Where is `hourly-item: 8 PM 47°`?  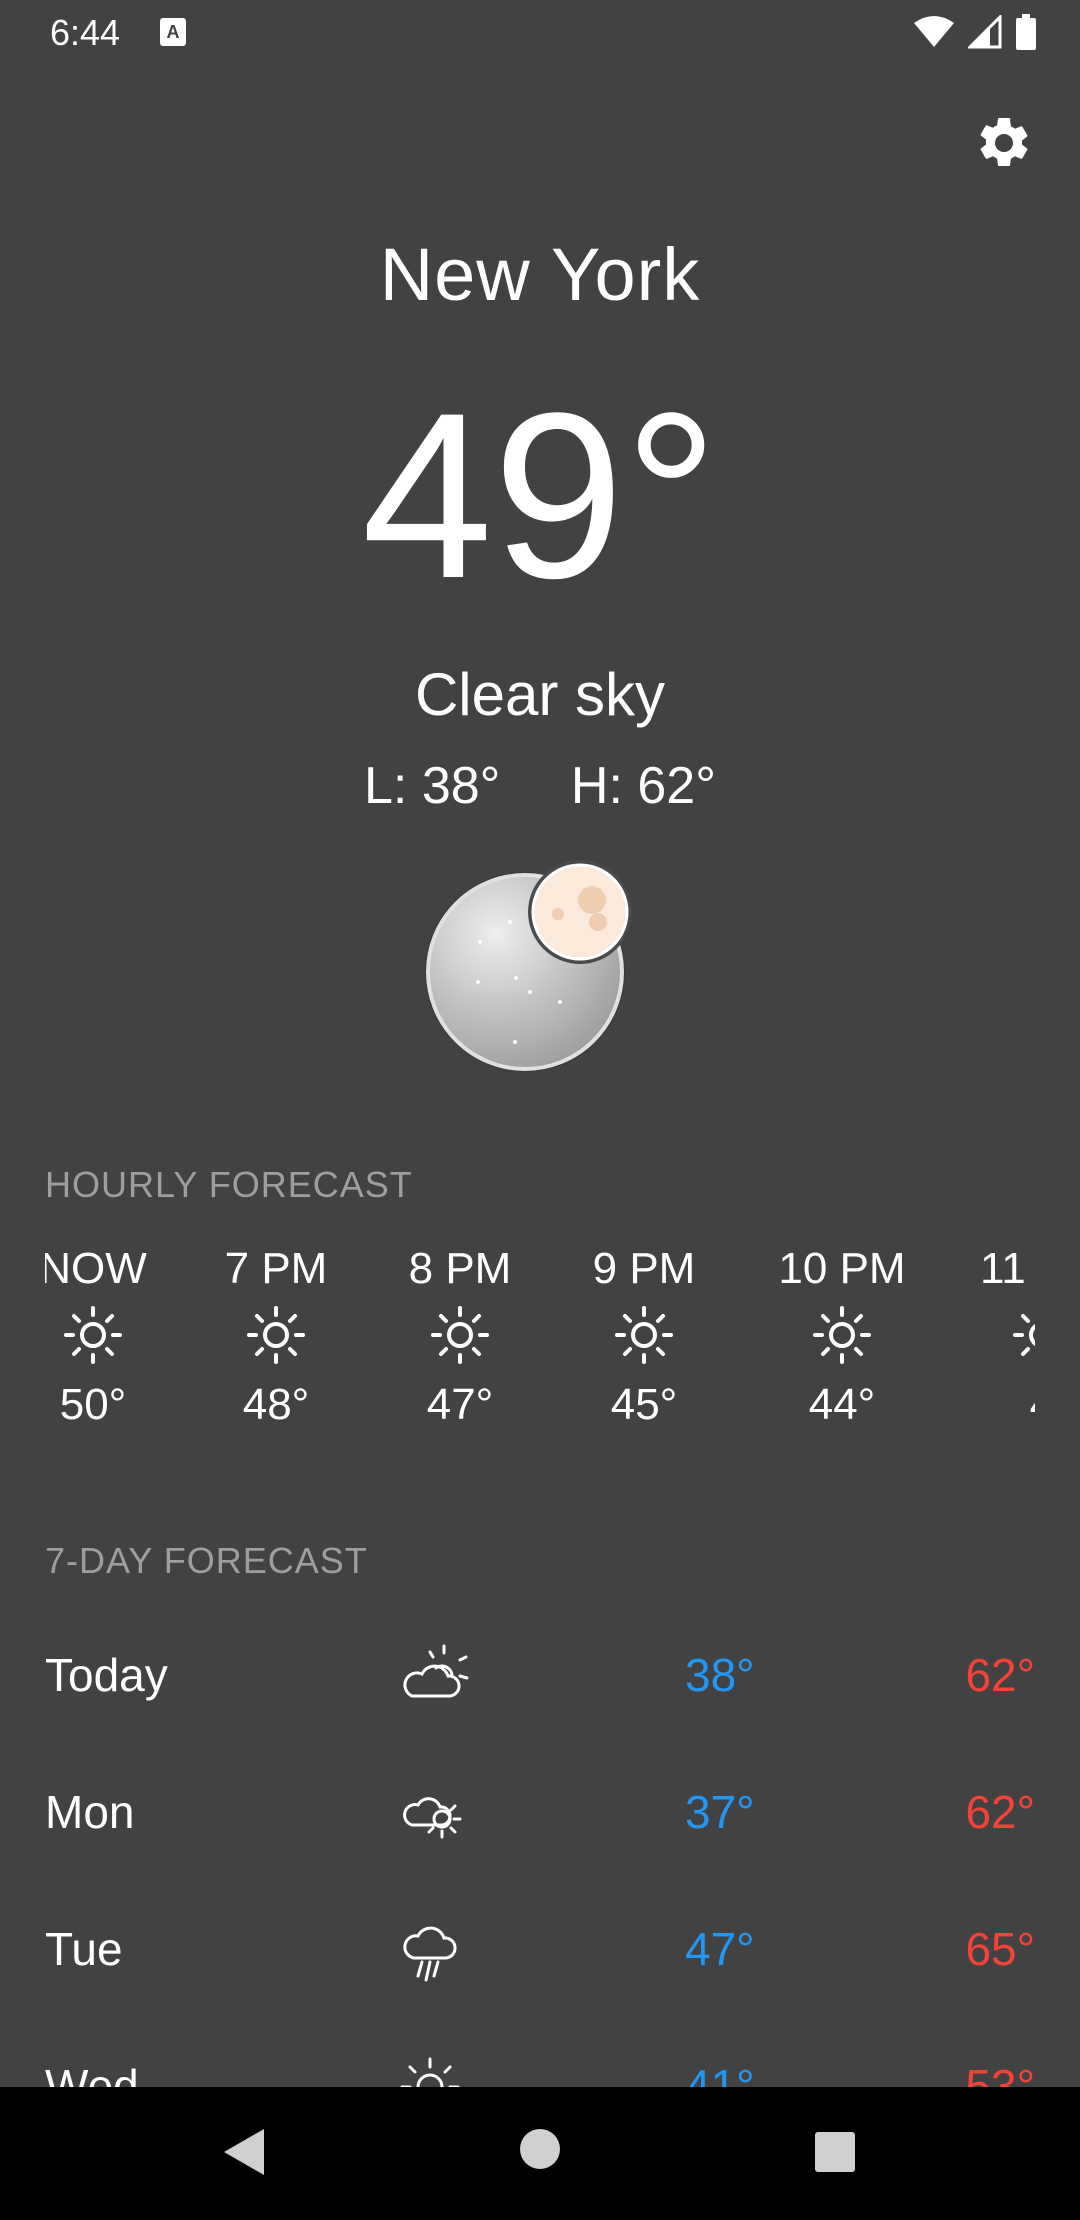
hourly-item: 8 PM 47° is located at coordinates (460, 1337).